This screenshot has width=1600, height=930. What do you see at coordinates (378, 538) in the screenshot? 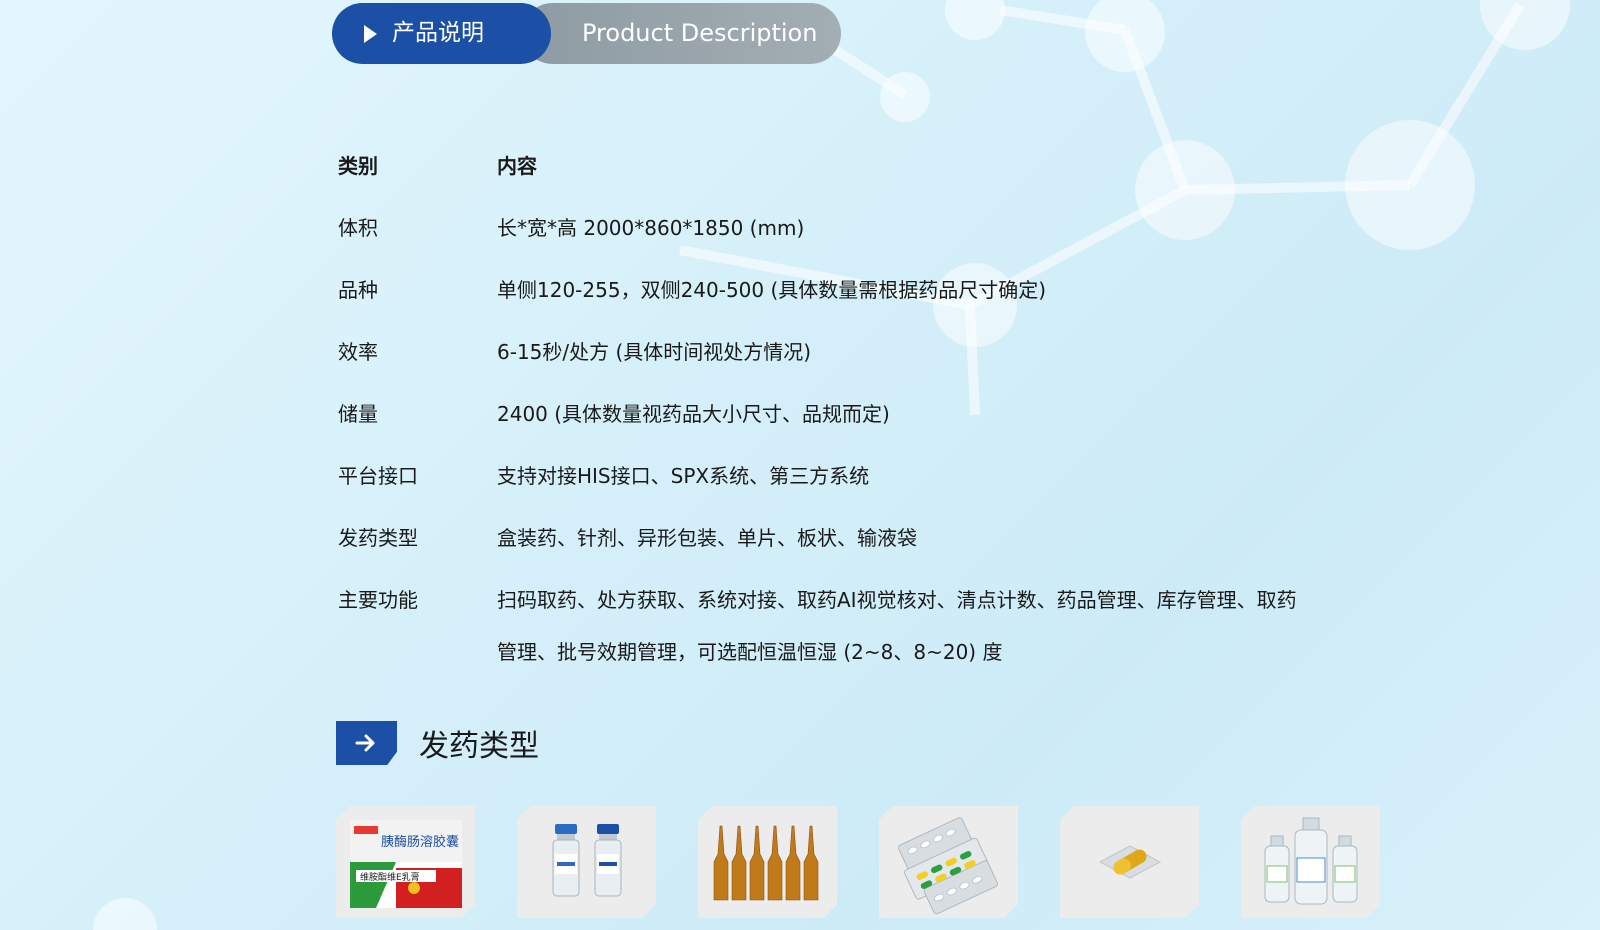
I see `spec-category: 发药类型` at bounding box center [378, 538].